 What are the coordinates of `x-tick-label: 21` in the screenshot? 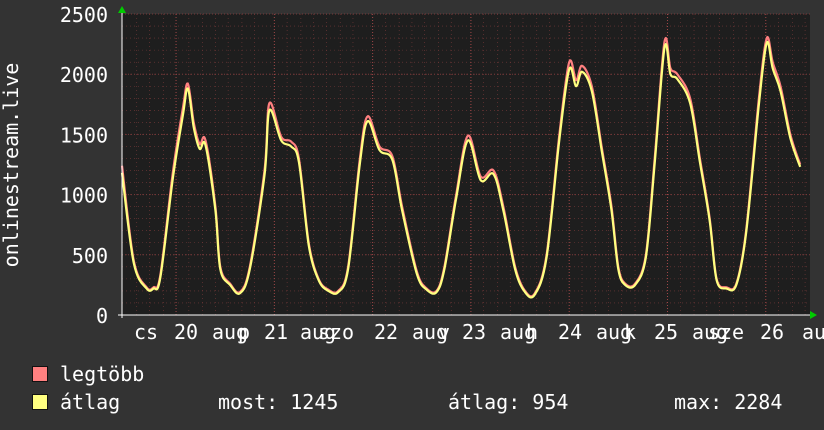 It's located at (276, 332).